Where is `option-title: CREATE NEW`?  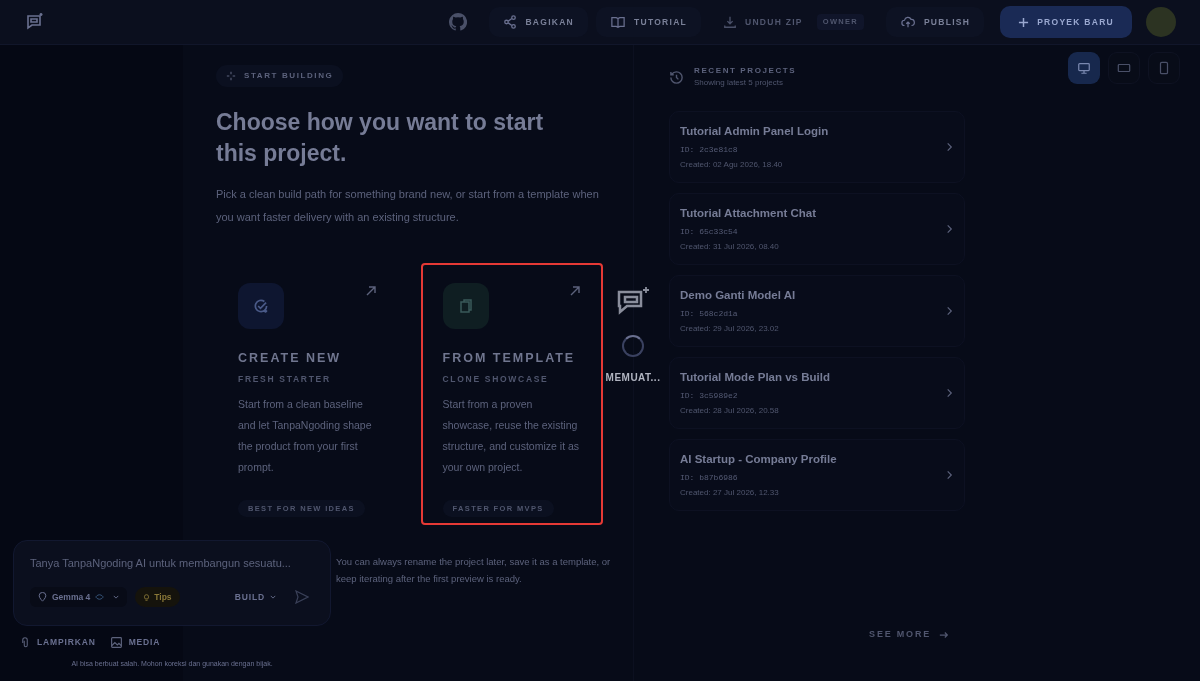
option-title: CREATE NEW is located at coordinates (290, 358).